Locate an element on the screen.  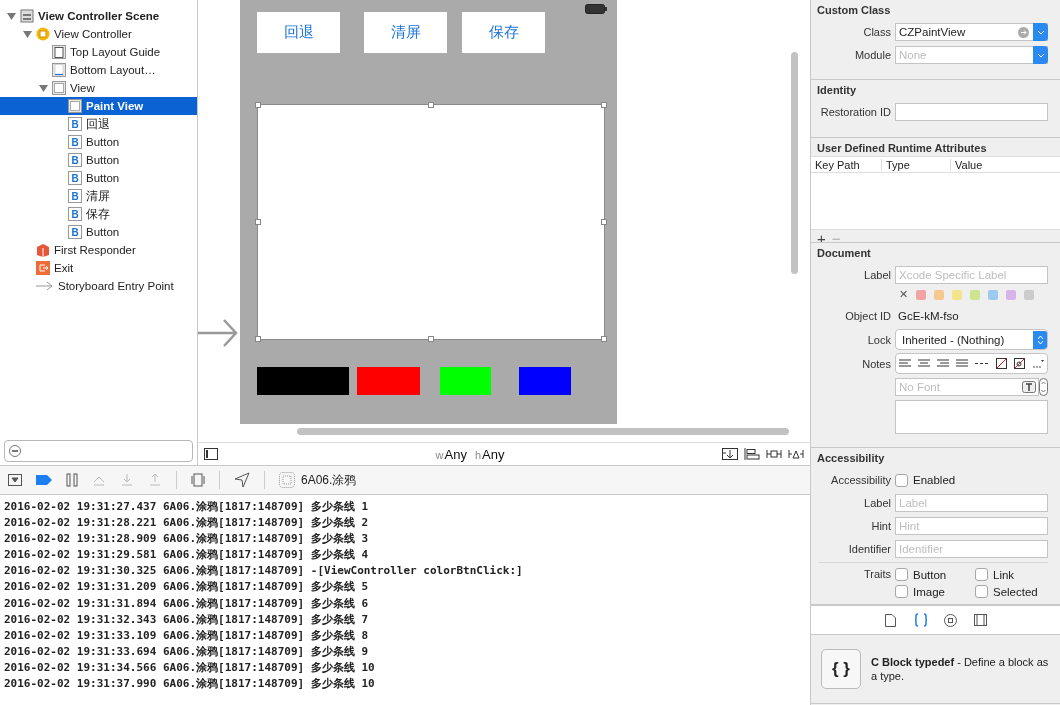
hide-console-icon is located at coordinates (15, 480).